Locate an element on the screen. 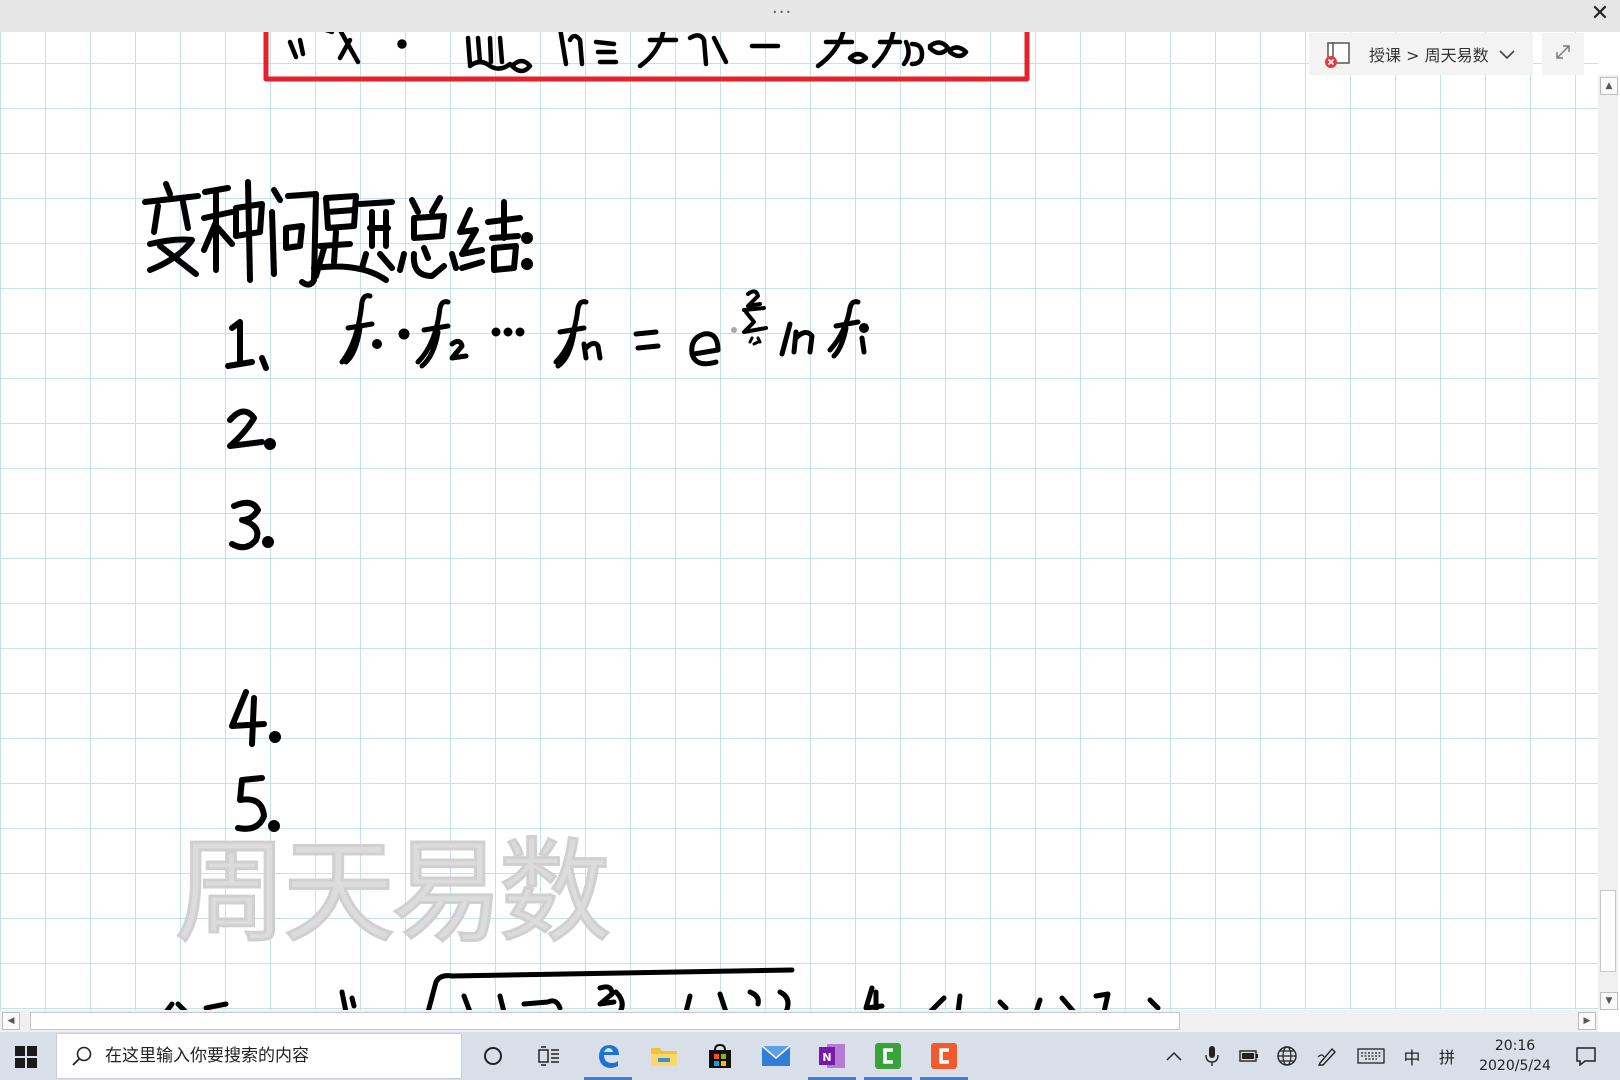  store-icon is located at coordinates (720, 1056).